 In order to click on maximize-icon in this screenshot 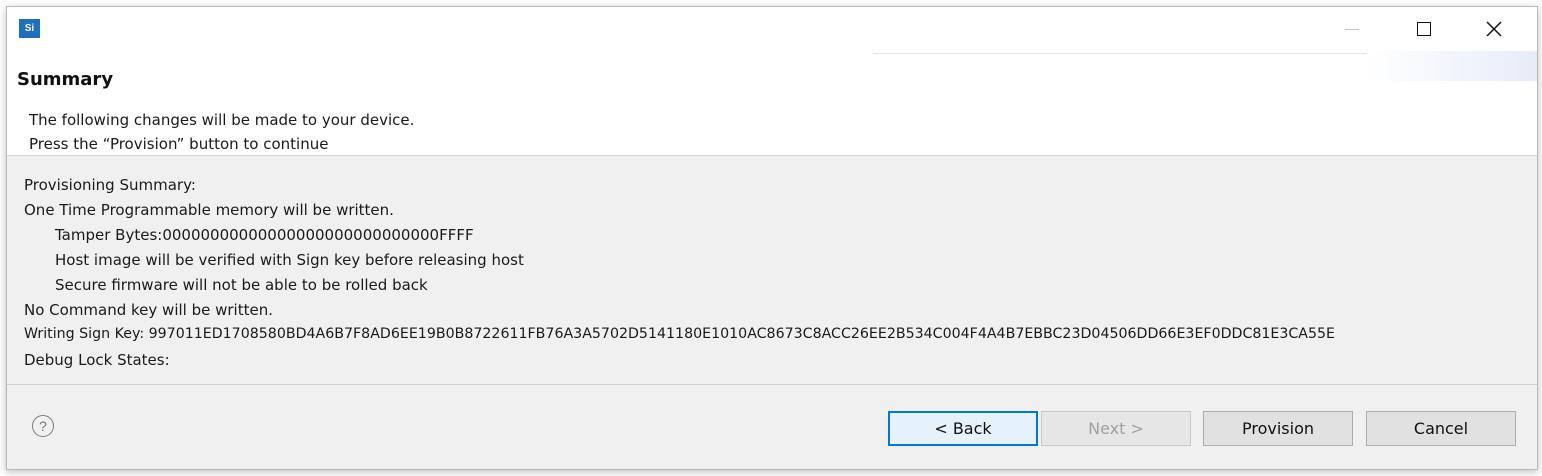, I will do `click(1424, 29)`.